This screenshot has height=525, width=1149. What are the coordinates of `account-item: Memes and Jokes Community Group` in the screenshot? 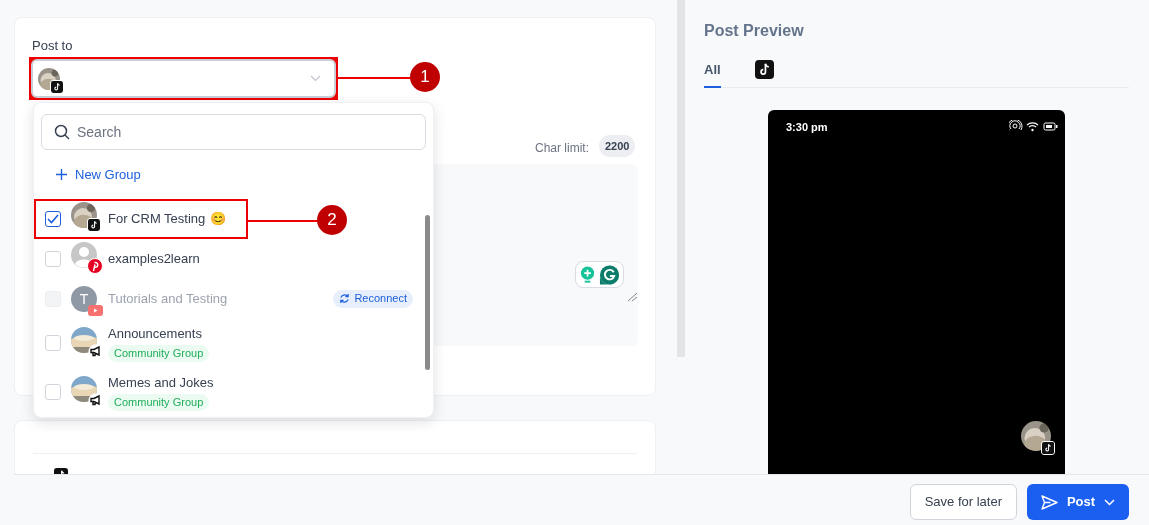 It's located at (141, 392).